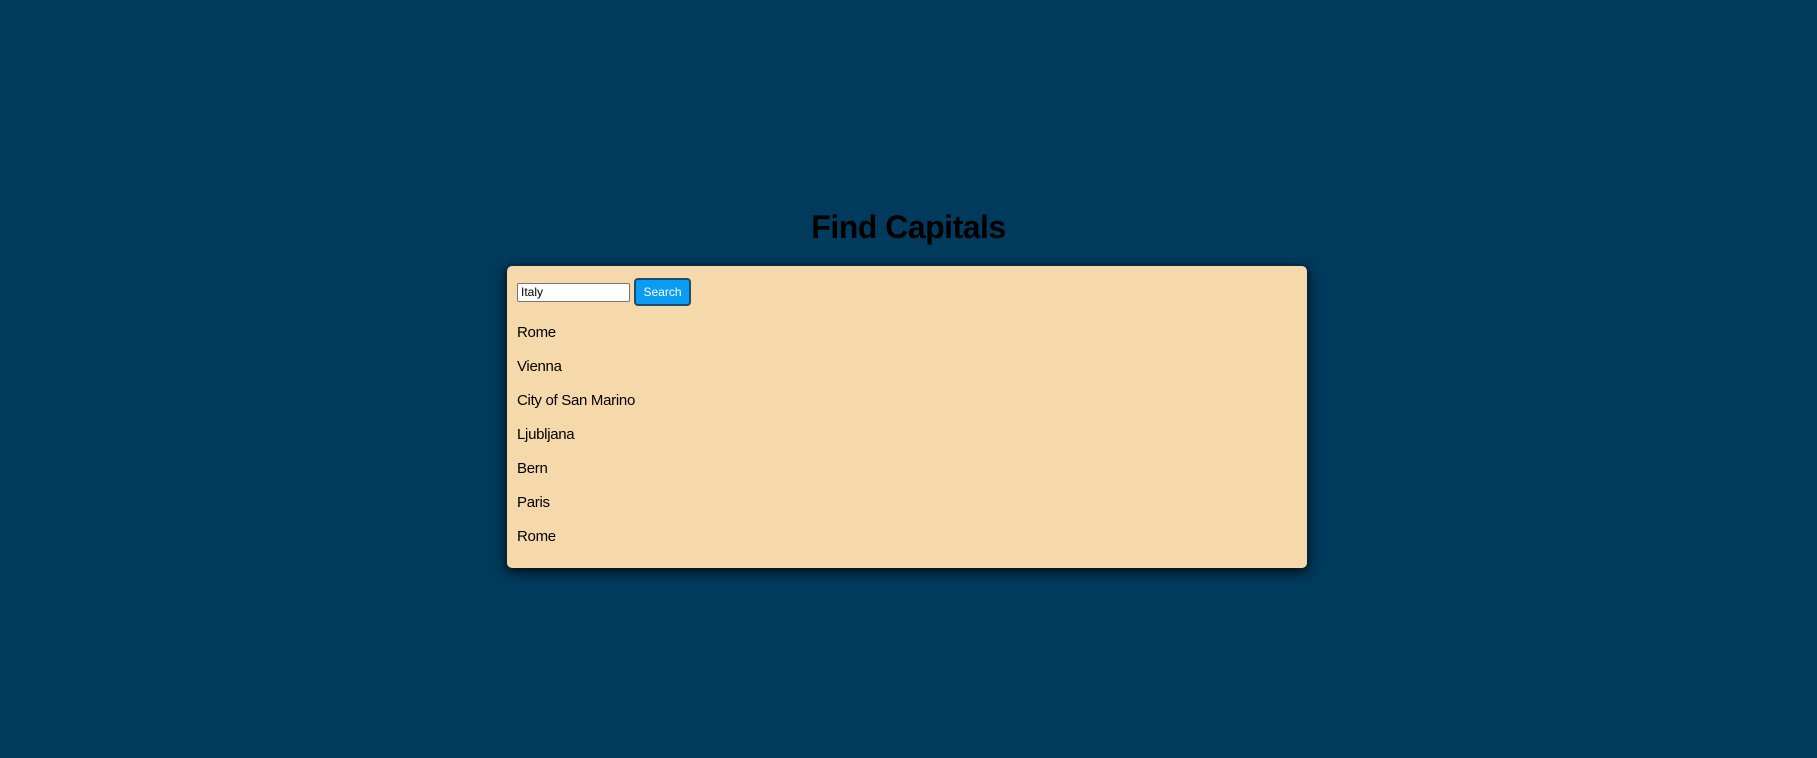  I want to click on list-item: Bern, so click(532, 468).